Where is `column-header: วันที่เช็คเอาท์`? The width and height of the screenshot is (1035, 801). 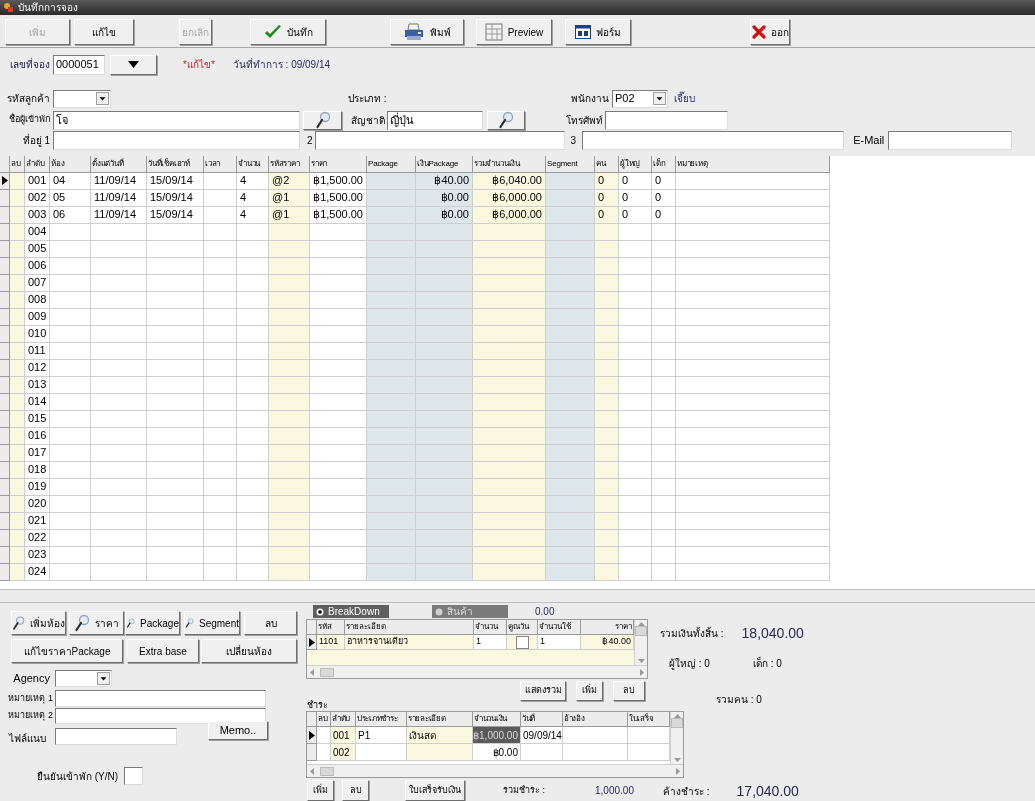 column-header: วันที่เช็คเอาท์ is located at coordinates (175, 164).